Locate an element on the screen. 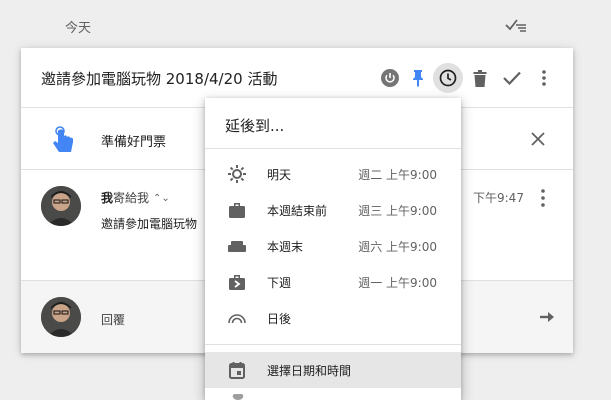 Image resolution: width=611 pixels, height=400 pixels. snooze-option-time: 週二 上午9:00 is located at coordinates (397, 175).